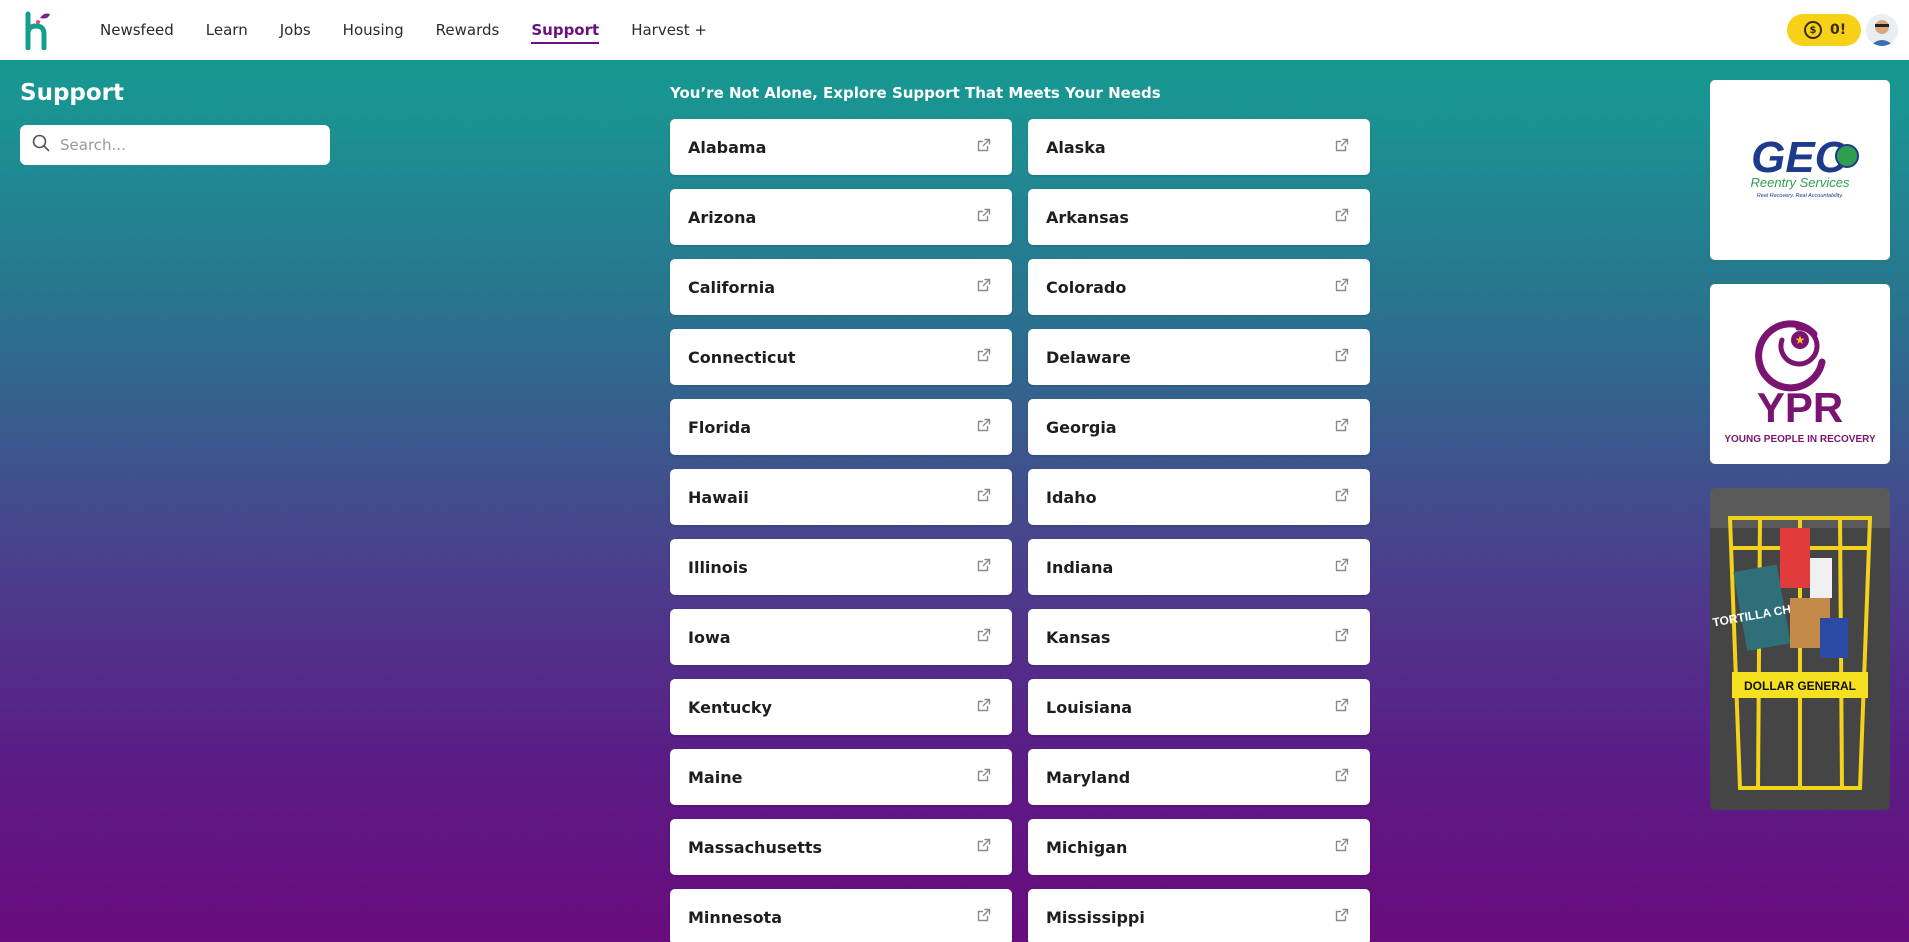  Describe the element at coordinates (841, 847) in the screenshot. I see `state-card-massachusetts: Massachusetts` at that location.